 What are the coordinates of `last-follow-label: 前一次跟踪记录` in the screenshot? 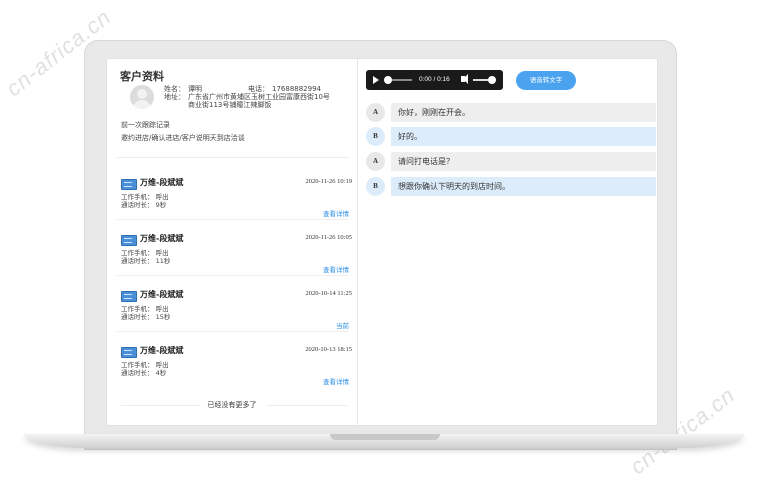 It's located at (145, 125).